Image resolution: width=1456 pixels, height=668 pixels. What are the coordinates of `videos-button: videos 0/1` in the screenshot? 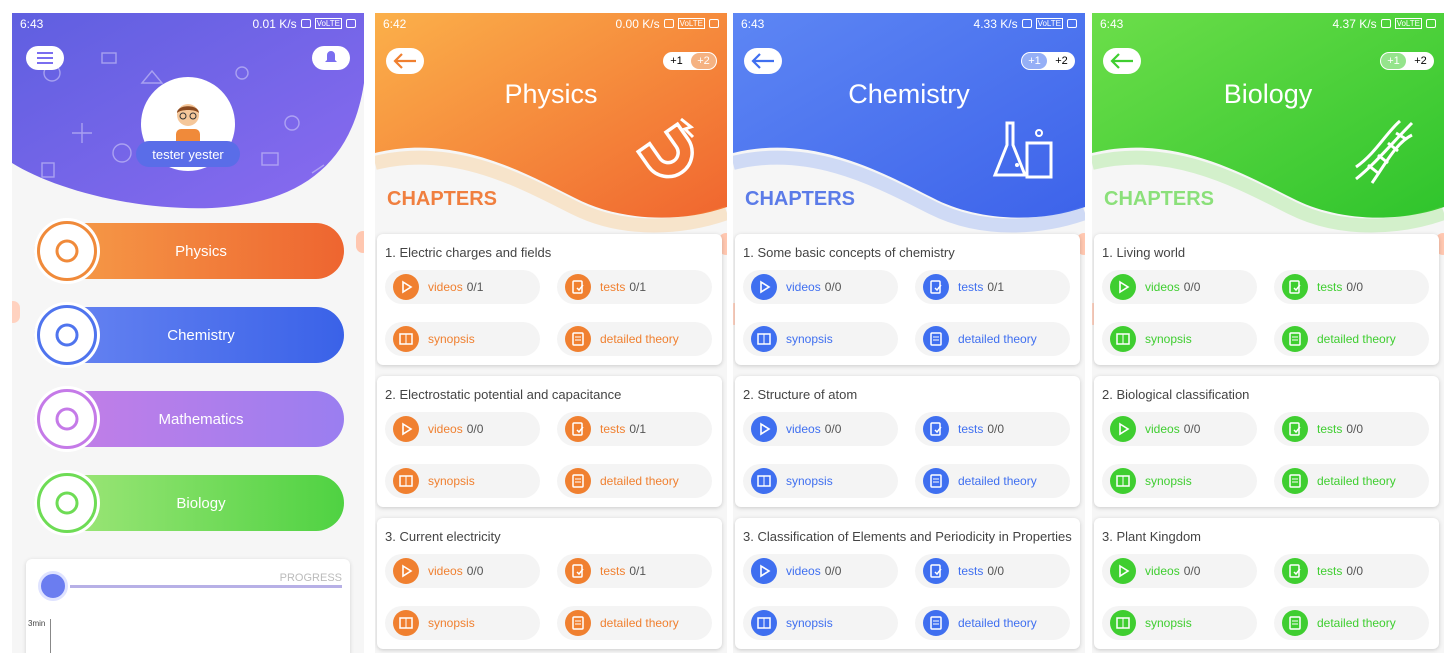 It's located at (462, 287).